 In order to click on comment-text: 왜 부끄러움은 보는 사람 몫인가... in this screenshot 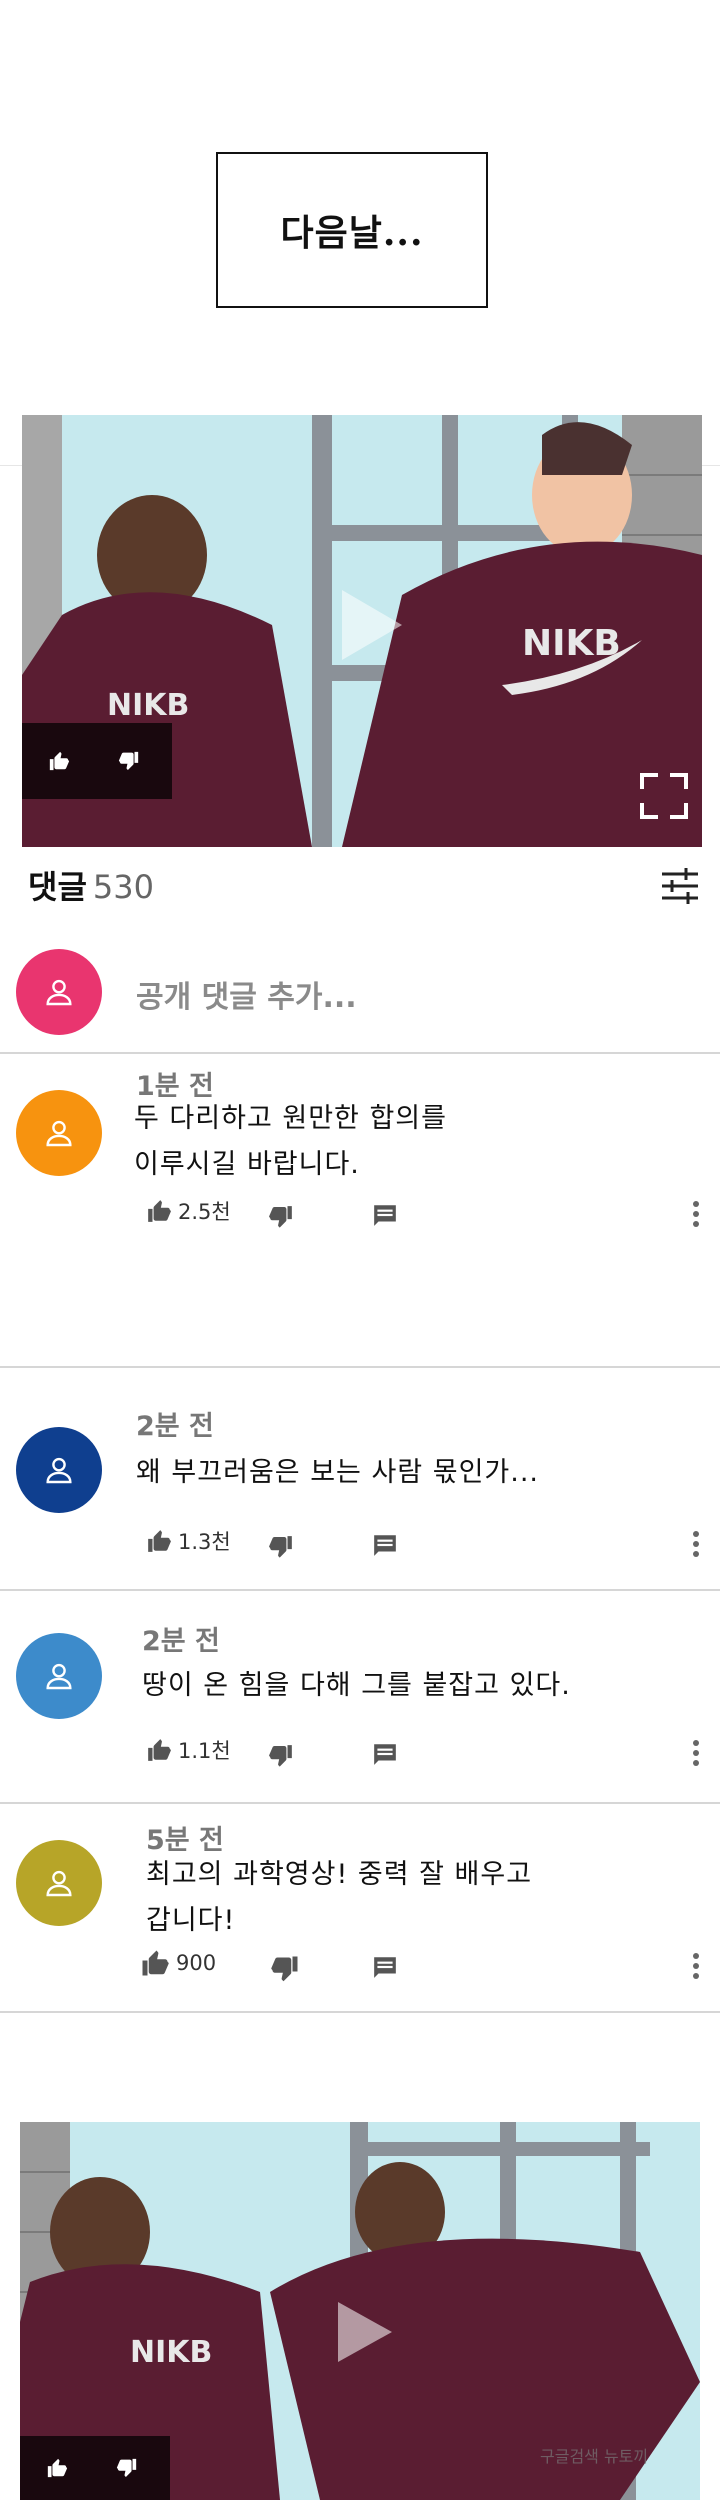, I will do `click(337, 1473)`.